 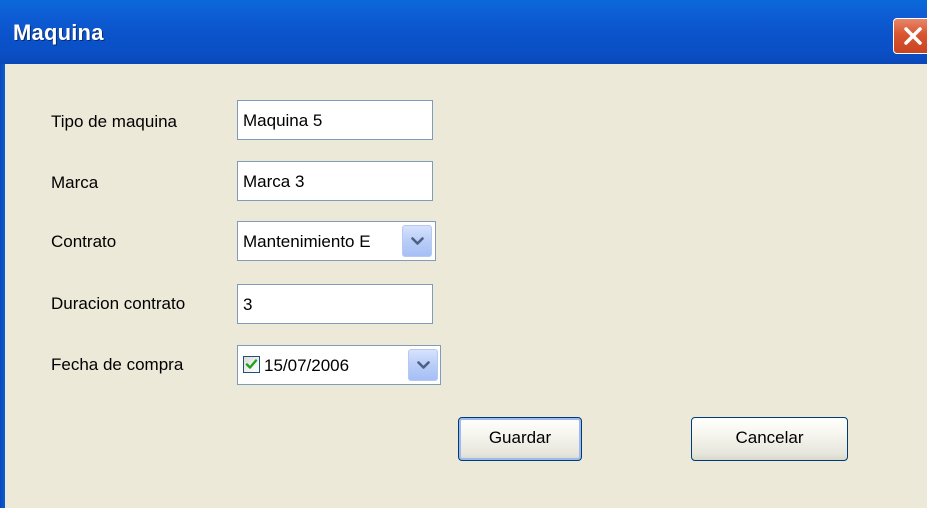 What do you see at coordinates (307, 365) in the screenshot?
I see `fecha-value: 15/07/2006` at bounding box center [307, 365].